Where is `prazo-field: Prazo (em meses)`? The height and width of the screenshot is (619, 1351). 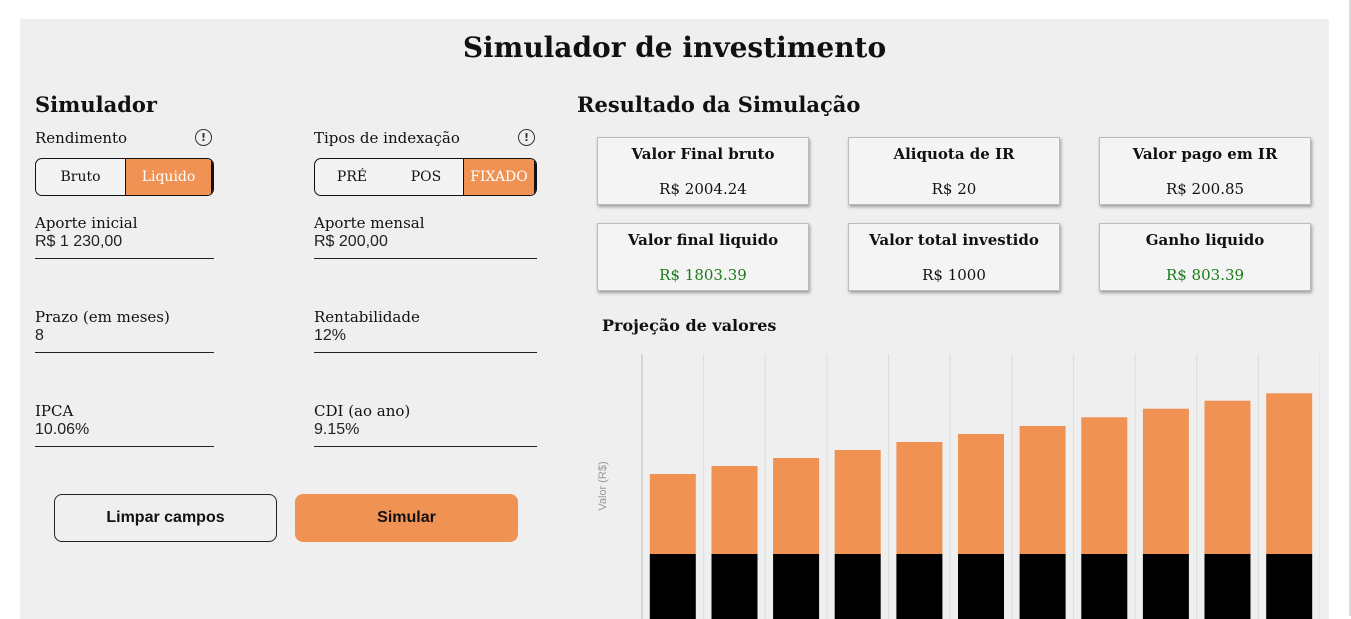
prazo-field: Prazo (em meses) is located at coordinates (124, 330).